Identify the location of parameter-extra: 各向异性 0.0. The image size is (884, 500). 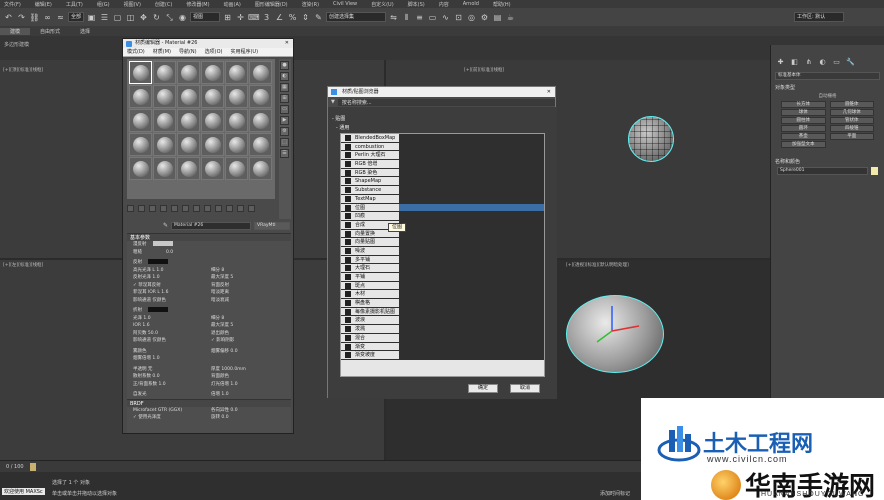
(224, 411).